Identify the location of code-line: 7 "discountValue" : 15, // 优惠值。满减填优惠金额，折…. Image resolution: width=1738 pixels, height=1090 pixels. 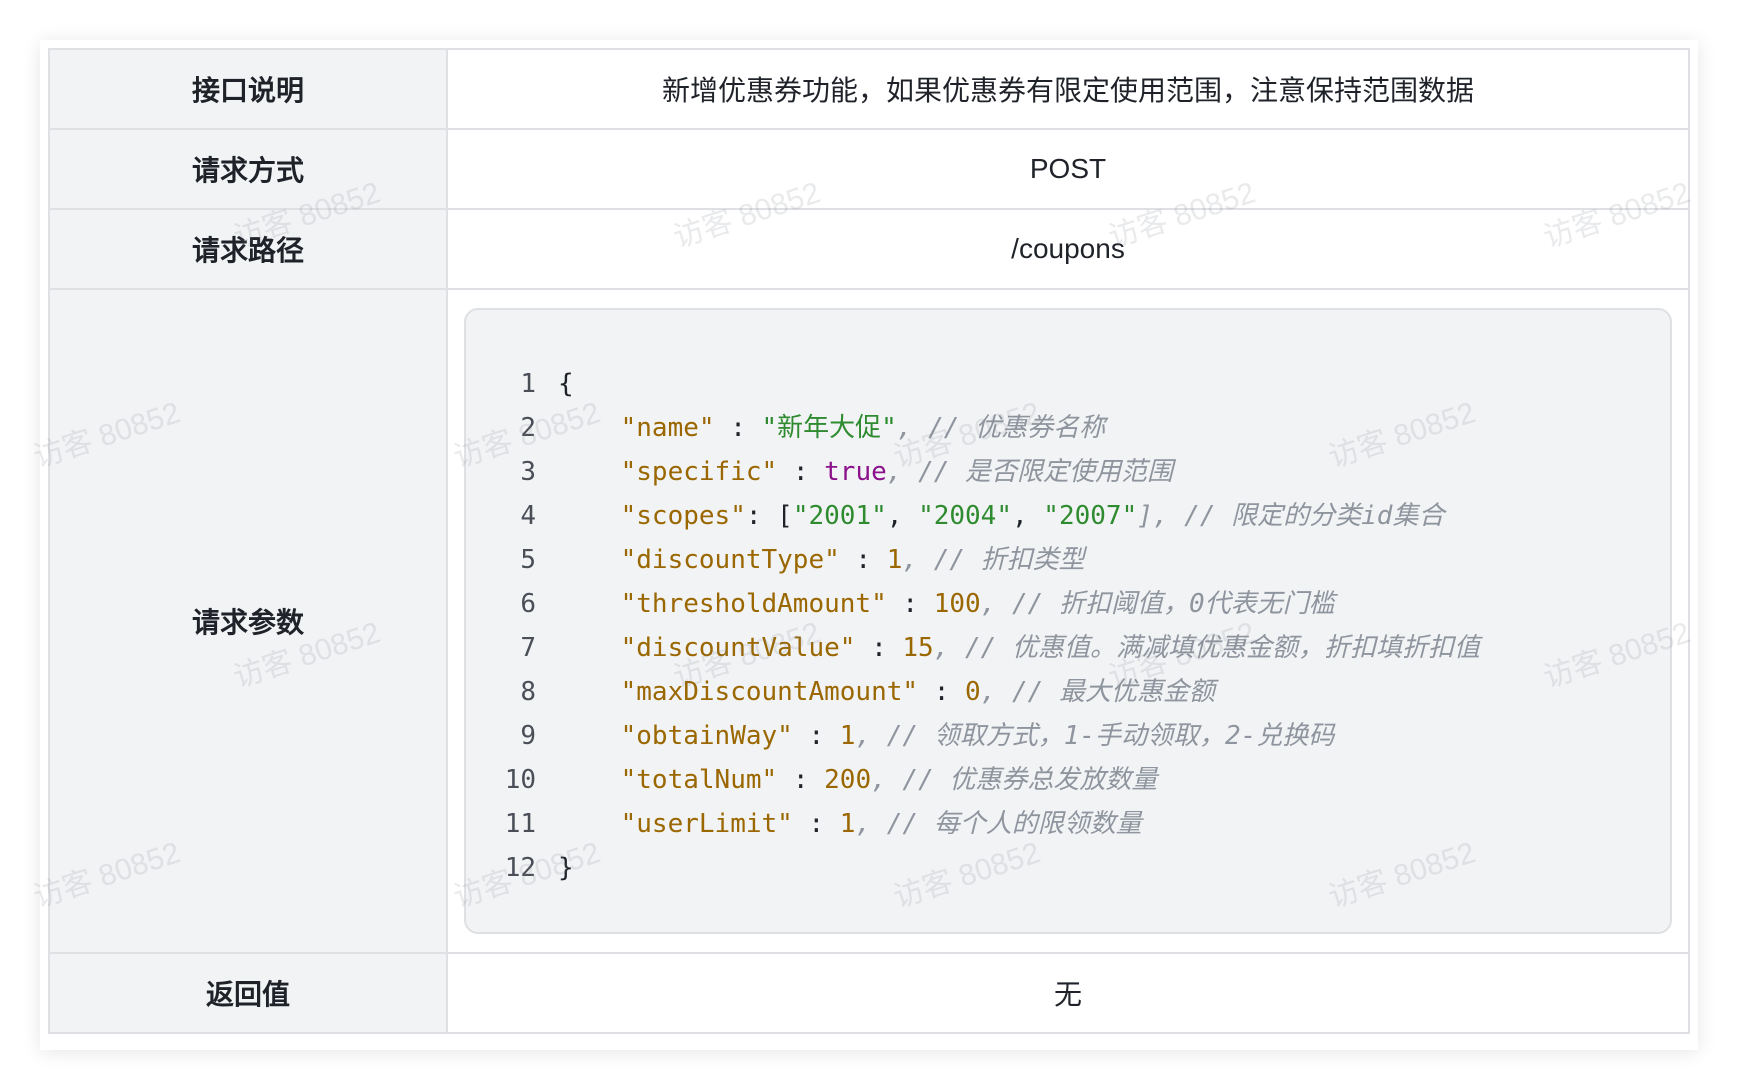
(1068, 648).